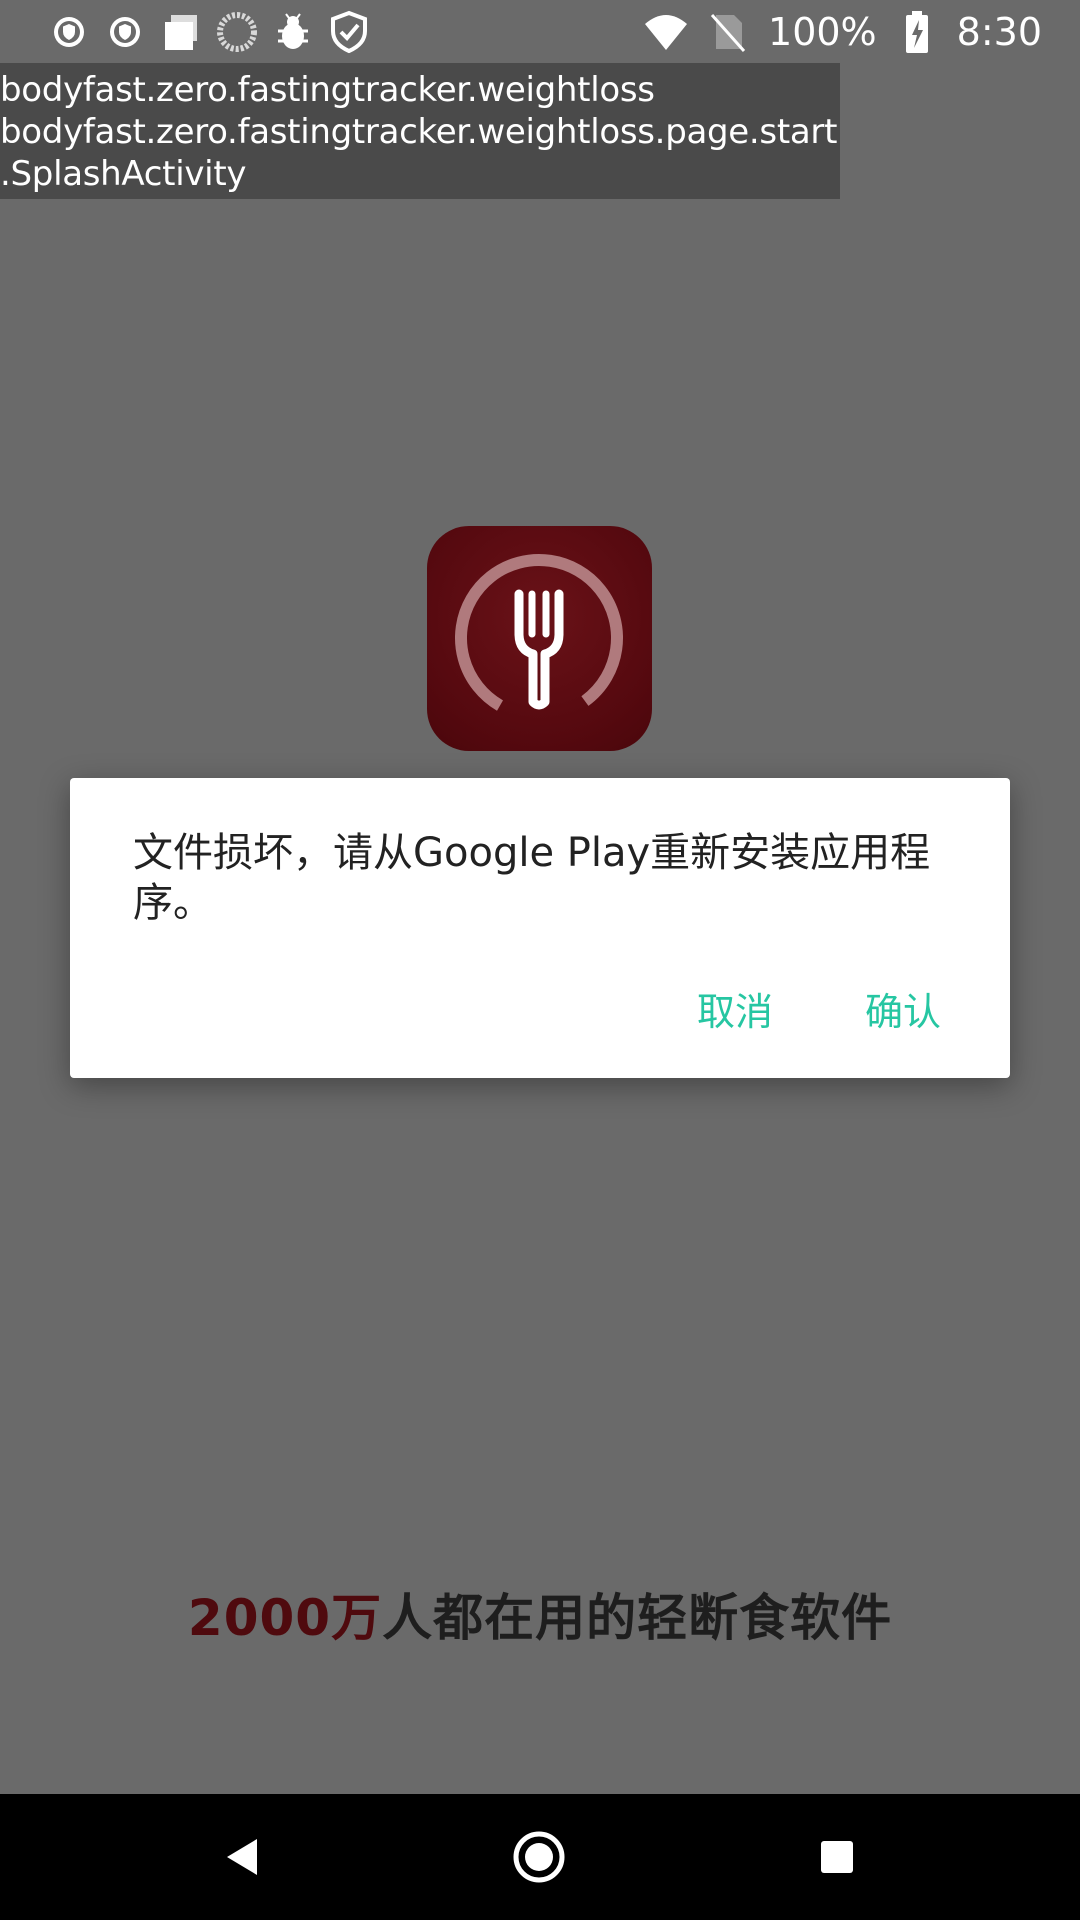 The image size is (1080, 1920). Describe the element at coordinates (822, 32) in the screenshot. I see `battery-percent: 100%` at that location.